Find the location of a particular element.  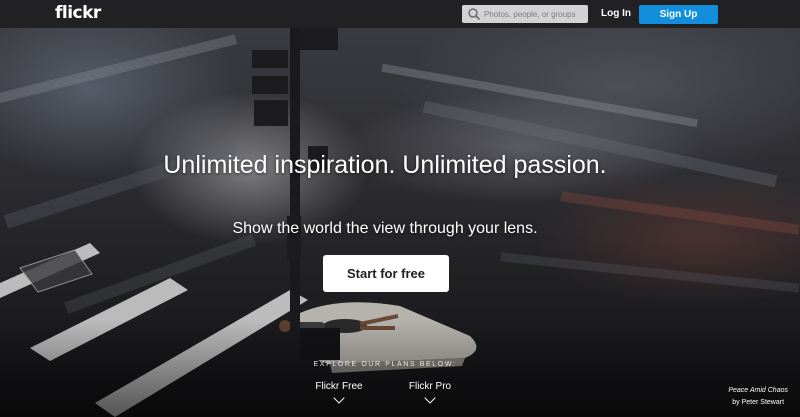

plan-link-flickr-free: Flickr Free is located at coordinates (339, 392).